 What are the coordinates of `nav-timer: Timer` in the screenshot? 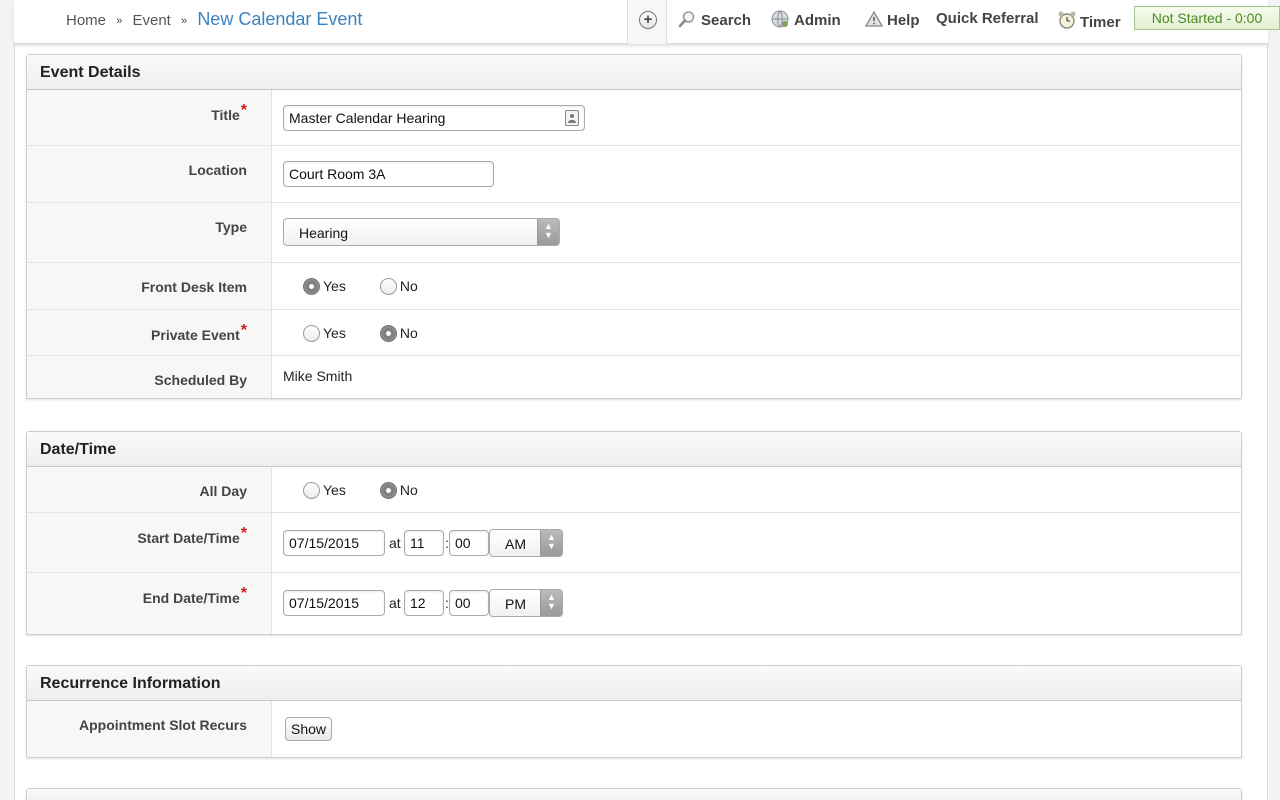 It's located at (1089, 20).